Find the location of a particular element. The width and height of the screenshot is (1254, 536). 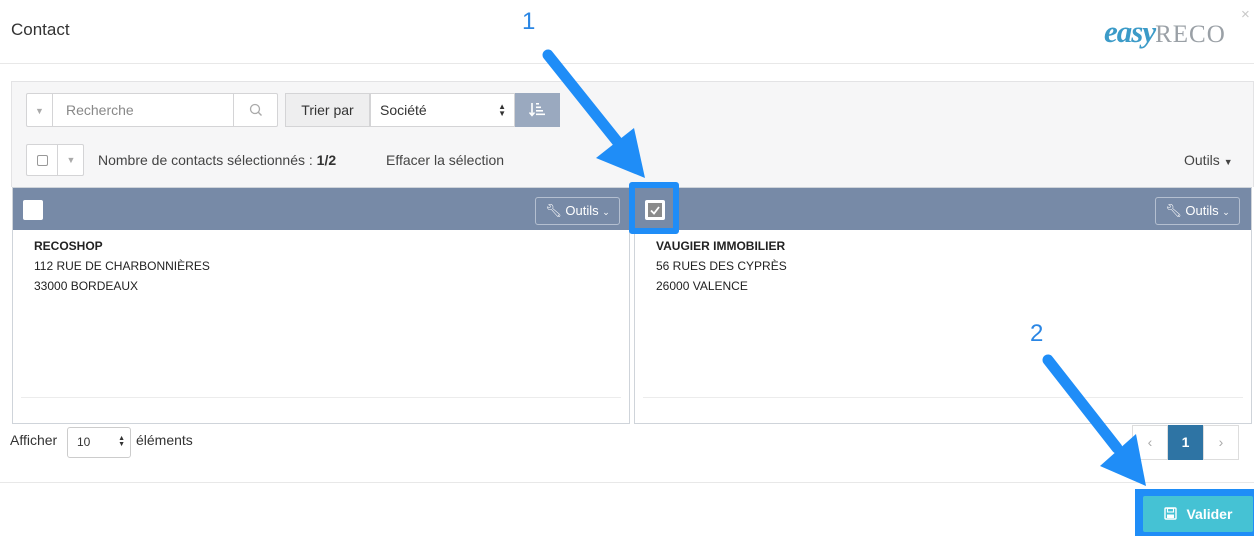

easyreco-logo: easyRECO is located at coordinates (1165, 31).